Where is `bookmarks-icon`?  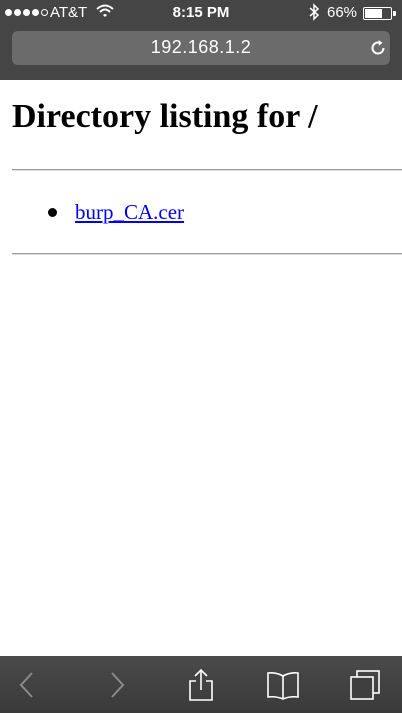 bookmarks-icon is located at coordinates (283, 685).